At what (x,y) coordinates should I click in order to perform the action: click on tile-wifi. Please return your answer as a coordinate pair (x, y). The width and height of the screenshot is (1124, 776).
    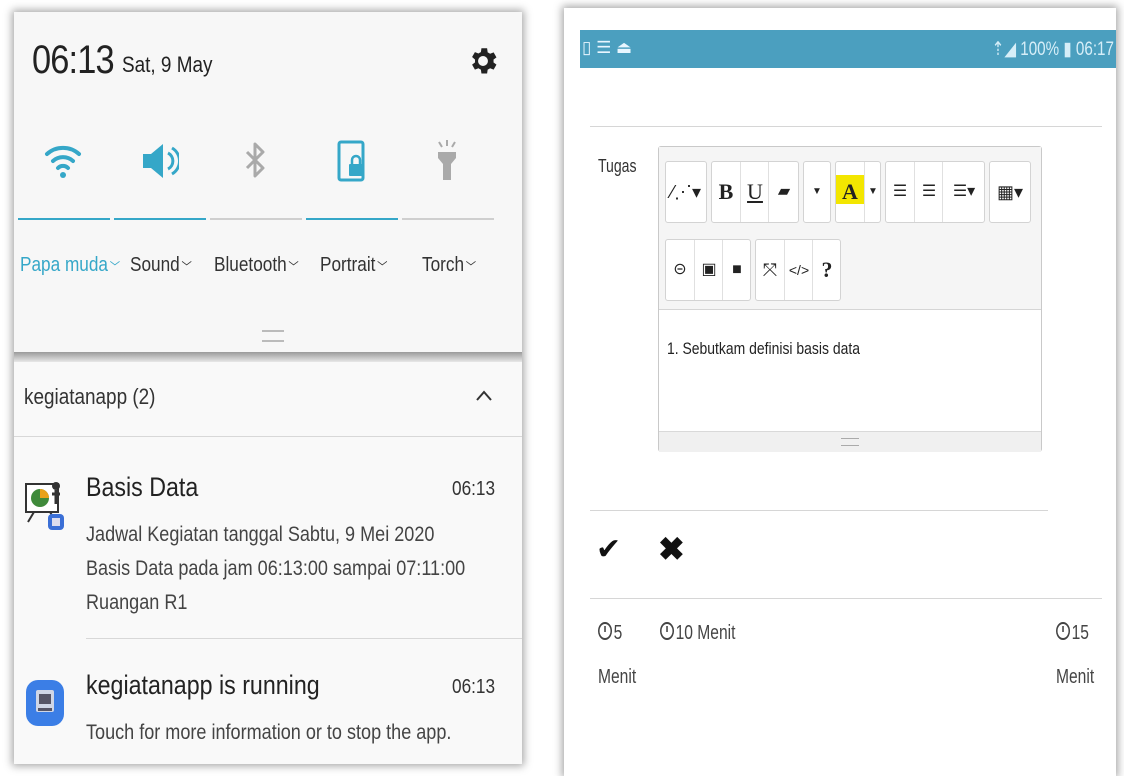
    Looking at the image, I should click on (64, 180).